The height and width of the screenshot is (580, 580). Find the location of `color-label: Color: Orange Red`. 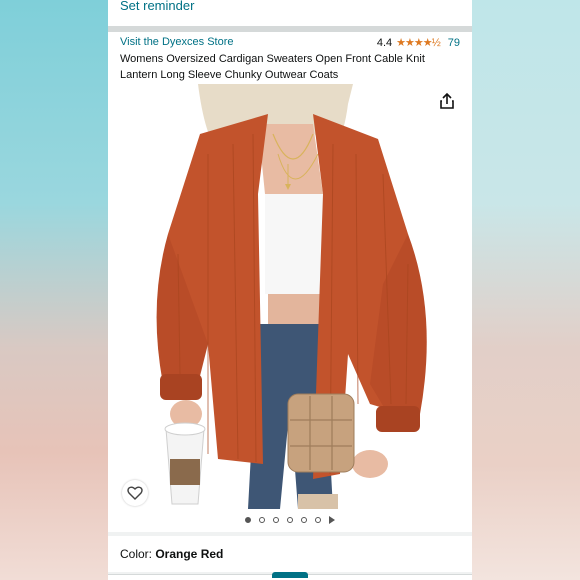

color-label: Color: Orange Red is located at coordinates (171, 554).